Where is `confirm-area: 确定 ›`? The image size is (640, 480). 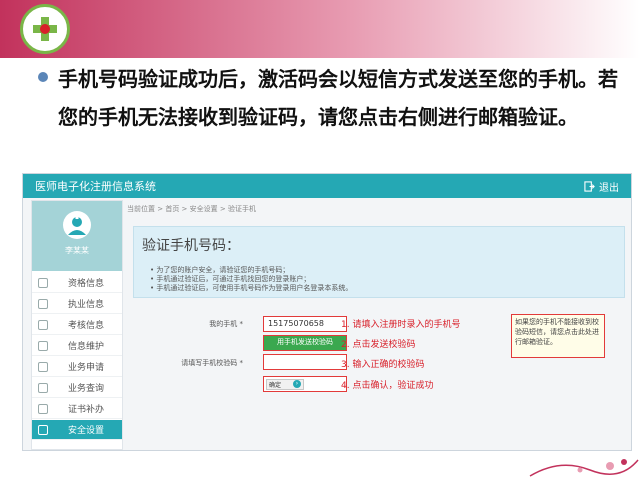 confirm-area: 确定 › is located at coordinates (305, 384).